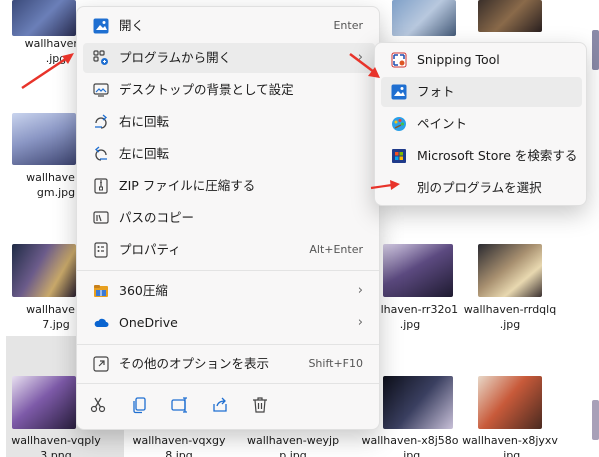 The height and width of the screenshot is (457, 599). Describe the element at coordinates (144, 153) in the screenshot. I see `menu-item-label: 左に回転` at that location.